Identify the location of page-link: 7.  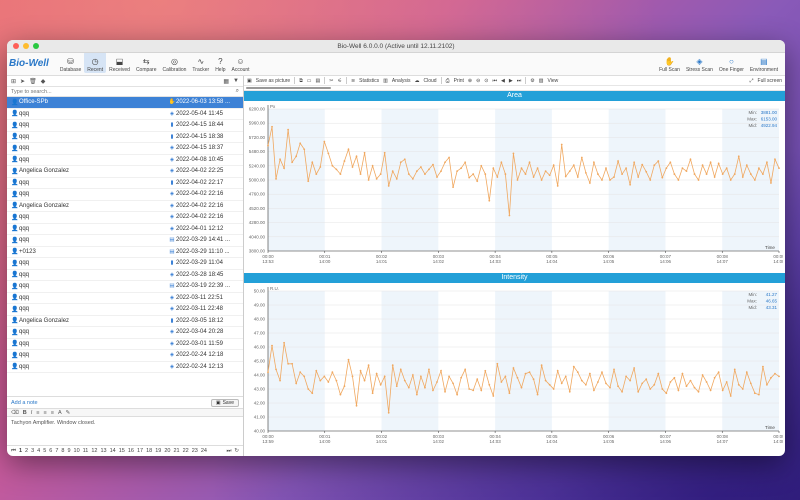
(56, 451).